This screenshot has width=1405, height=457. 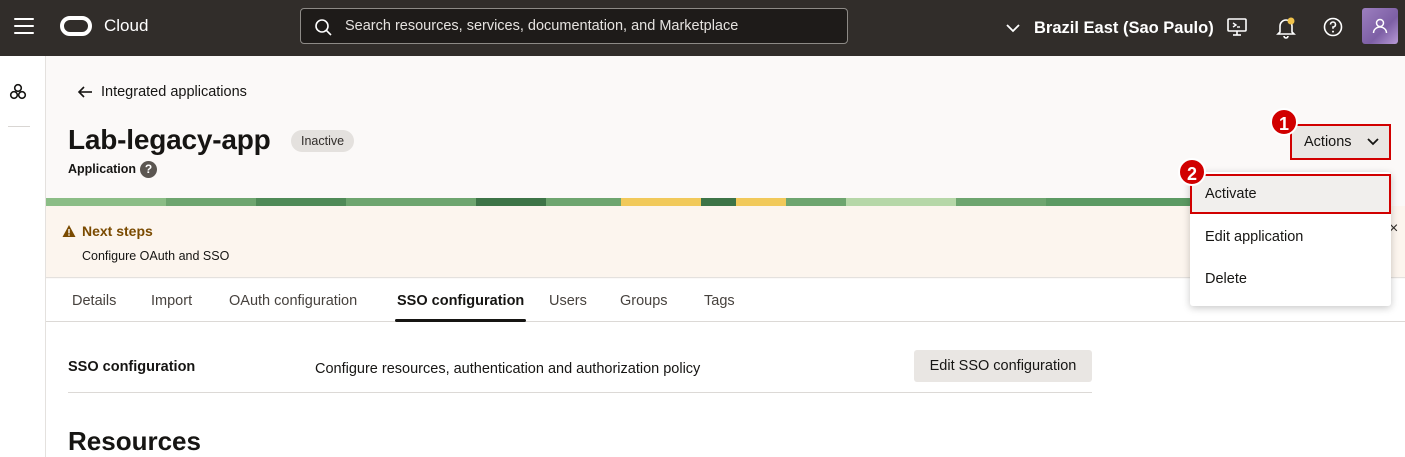 I want to click on search-box, so click(x=574, y=26).